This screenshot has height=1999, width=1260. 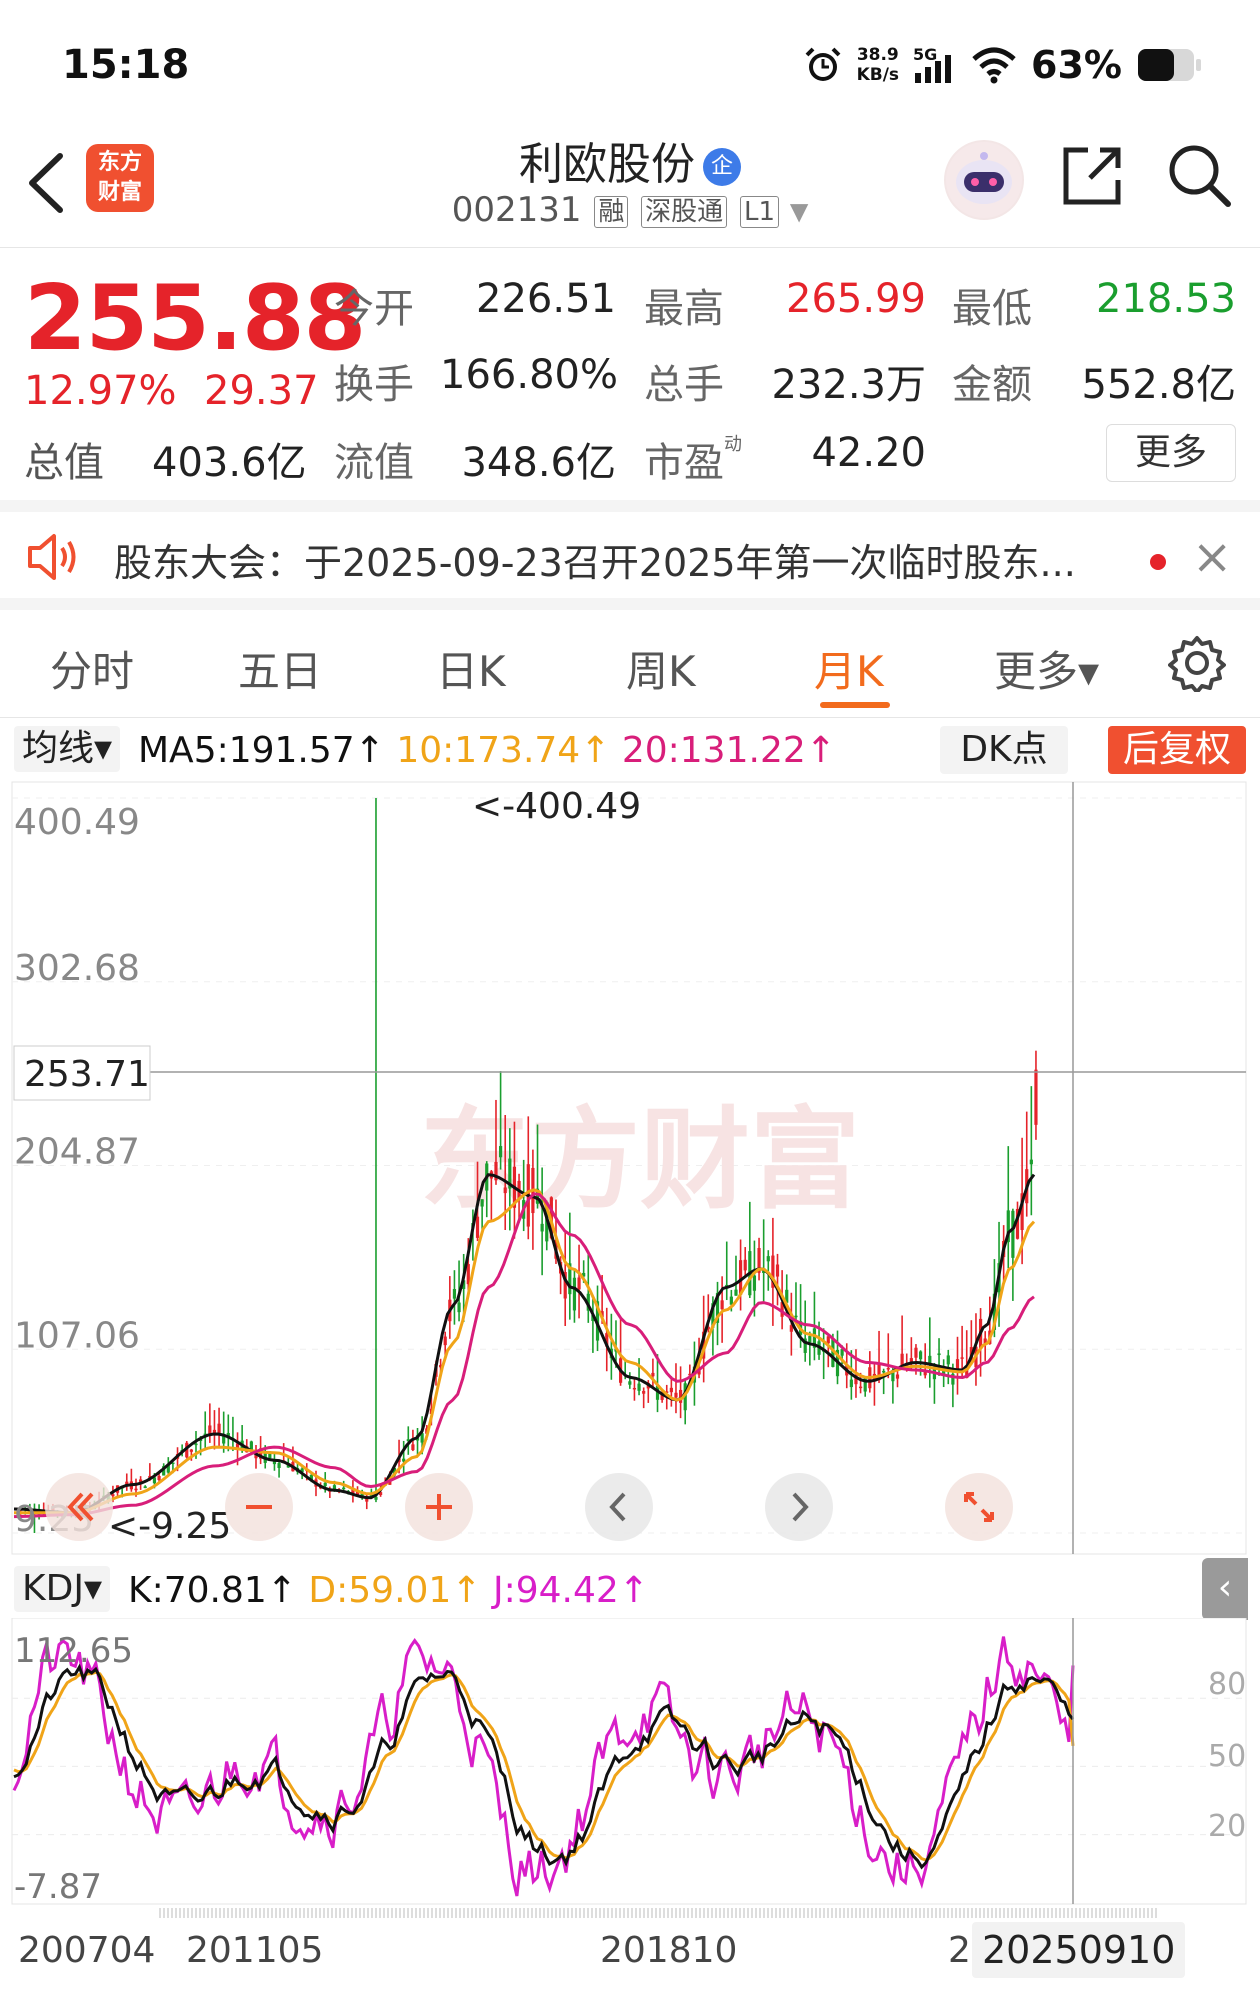 I want to click on tag-margin: 融, so click(x=611, y=211).